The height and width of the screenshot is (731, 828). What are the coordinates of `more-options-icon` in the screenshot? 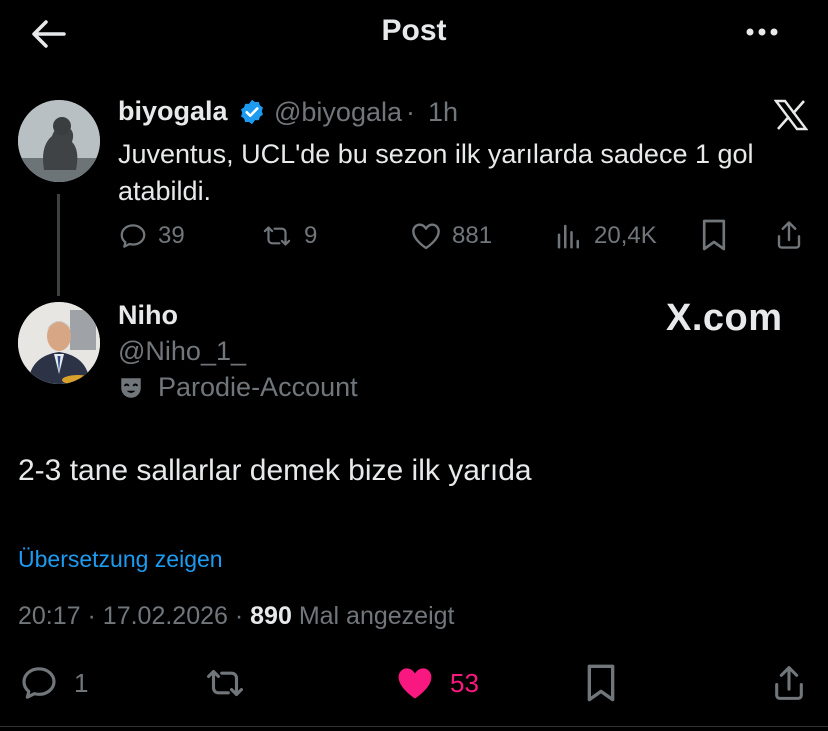 It's located at (764, 32).